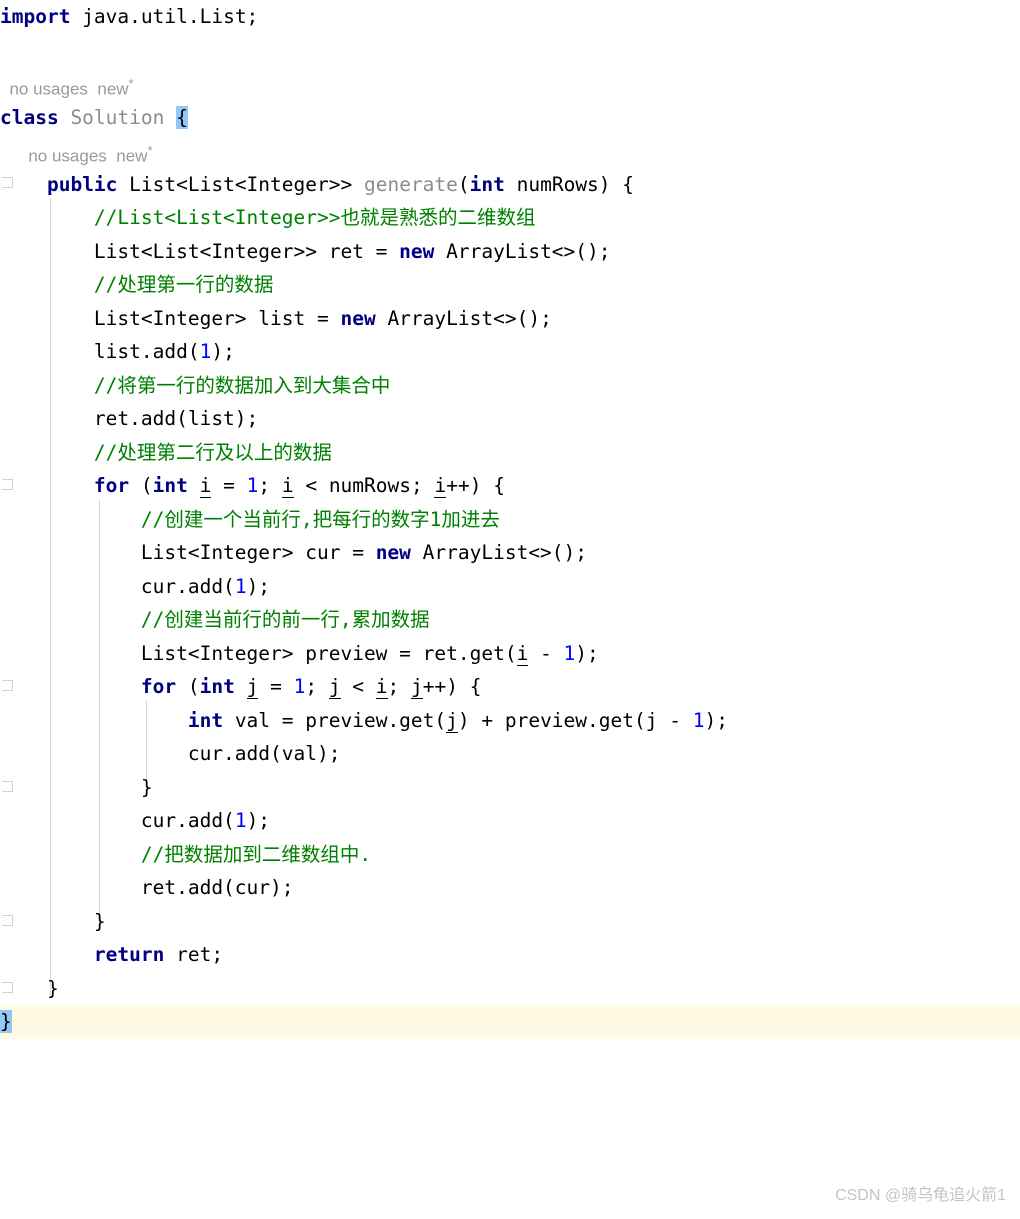 This screenshot has height=1219, width=1020. I want to click on token-text: ret;, so click(194, 954).